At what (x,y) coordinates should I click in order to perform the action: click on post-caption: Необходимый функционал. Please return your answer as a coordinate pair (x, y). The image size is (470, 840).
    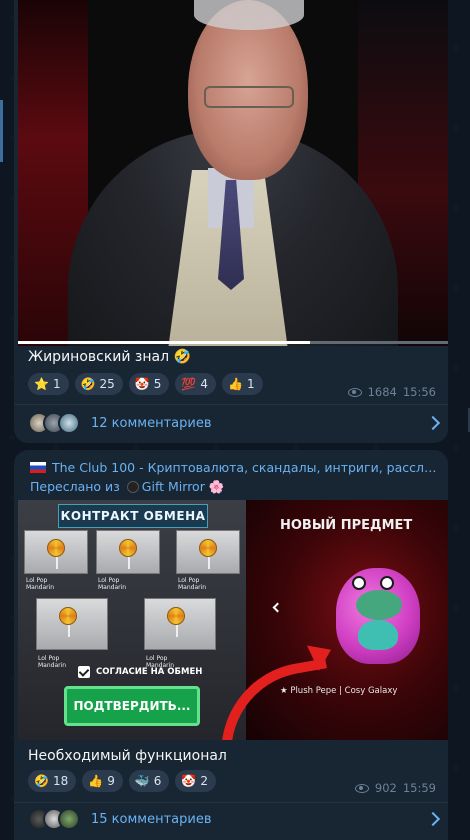
    Looking at the image, I should click on (127, 756).